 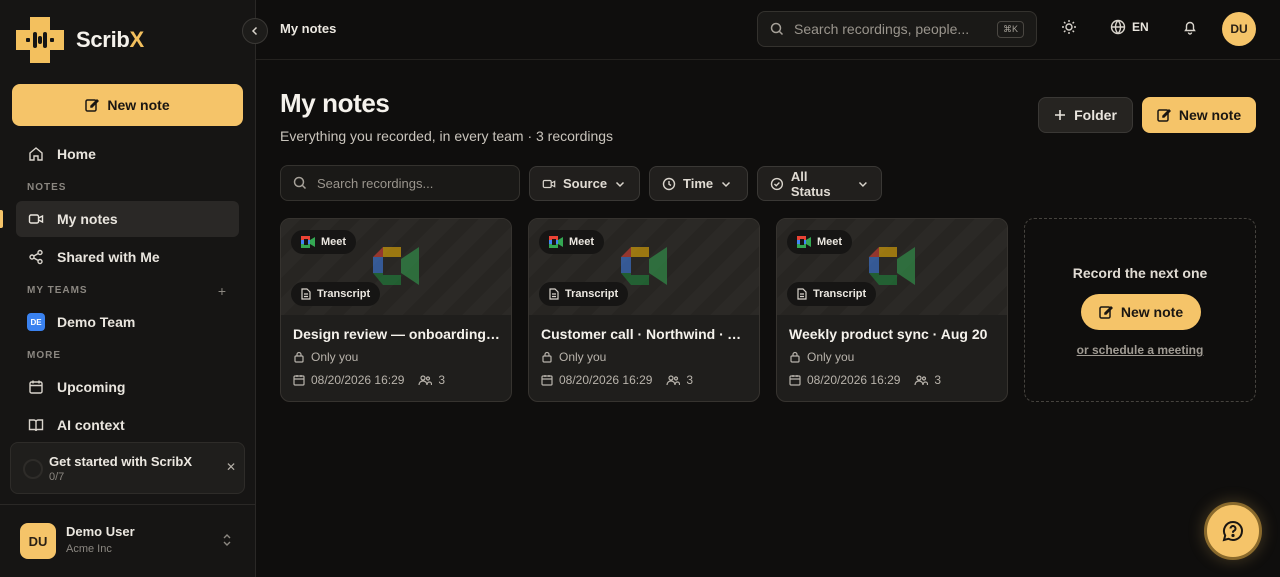 What do you see at coordinates (1118, 27) in the screenshot?
I see `globe-icon` at bounding box center [1118, 27].